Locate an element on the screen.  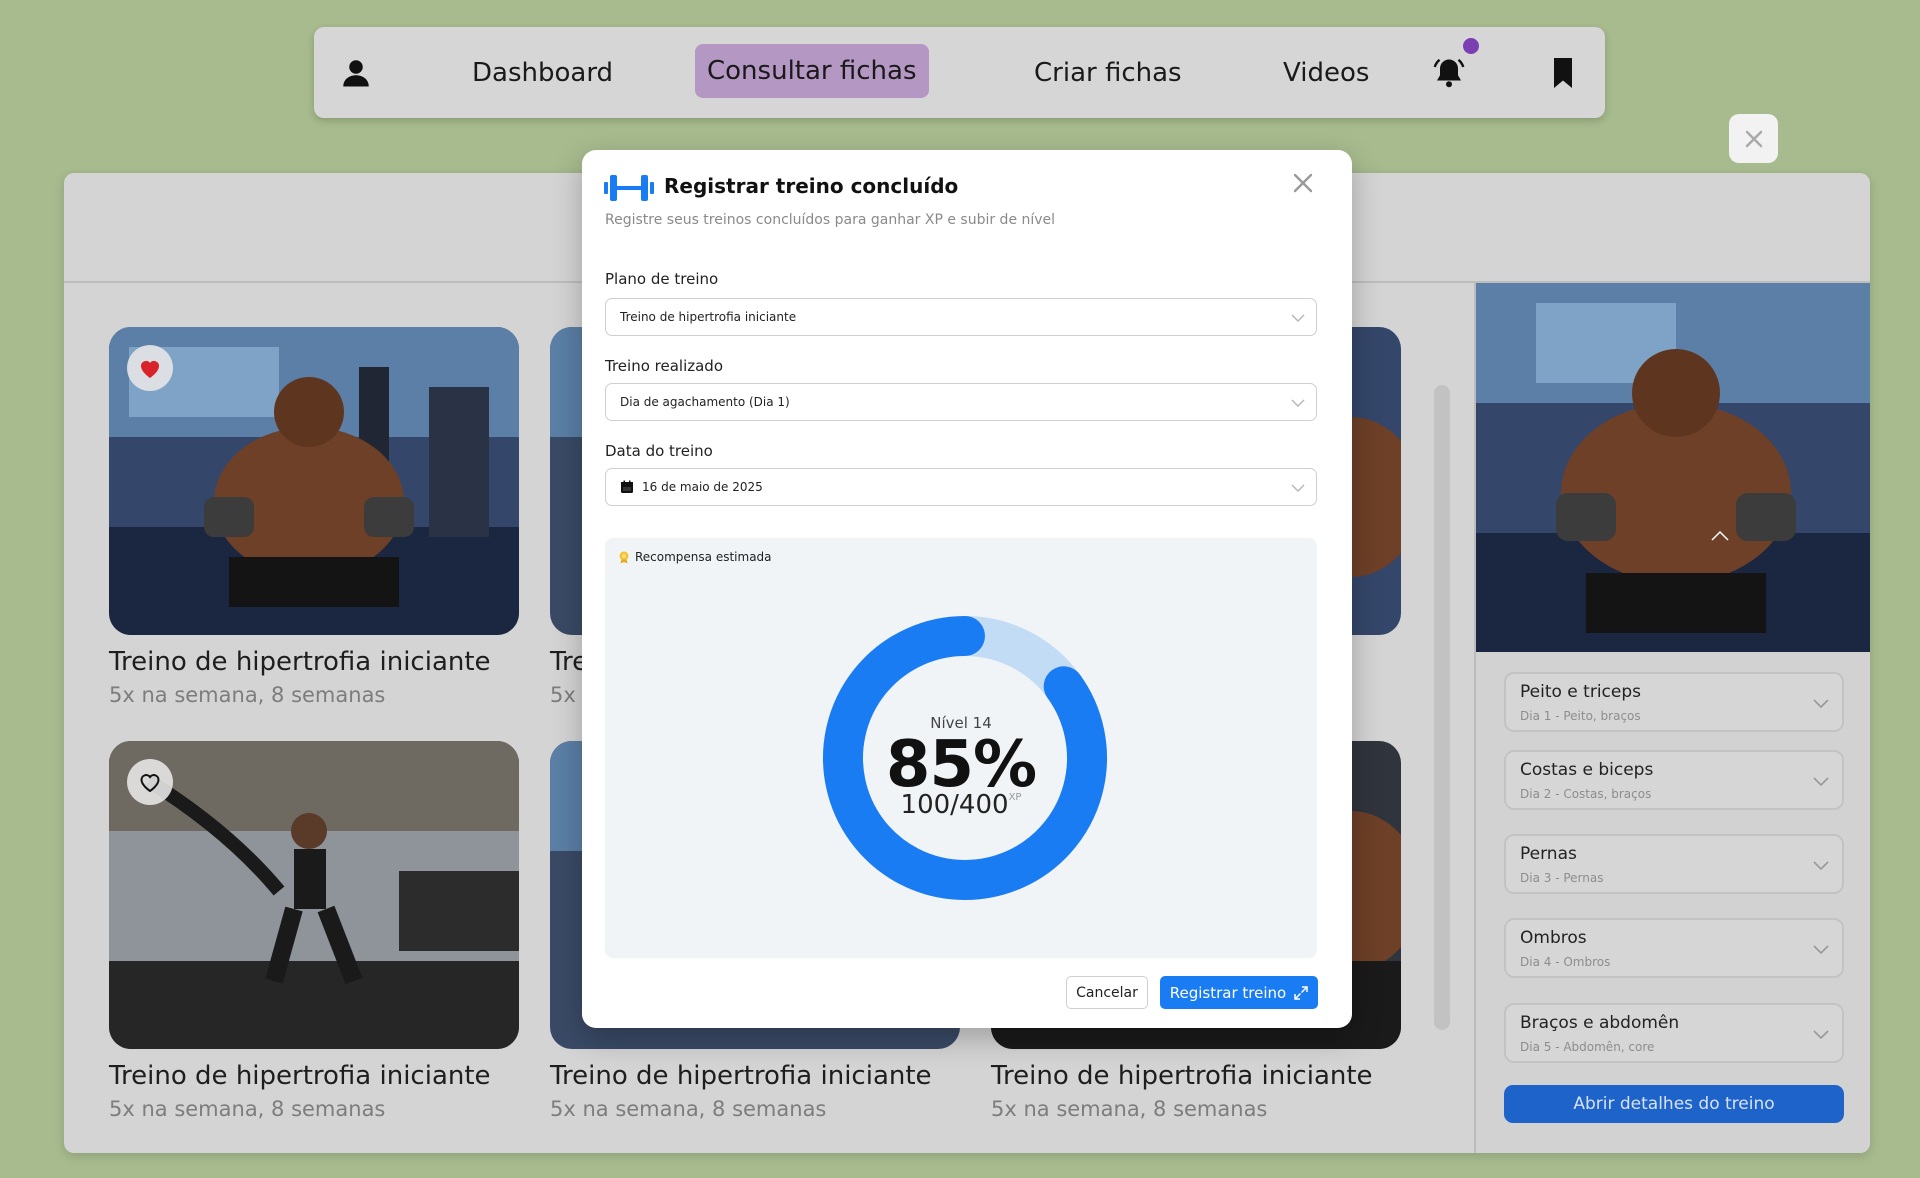
day-subtitle: Dia 5 - Abdomên, core is located at coordinates (1587, 1047).